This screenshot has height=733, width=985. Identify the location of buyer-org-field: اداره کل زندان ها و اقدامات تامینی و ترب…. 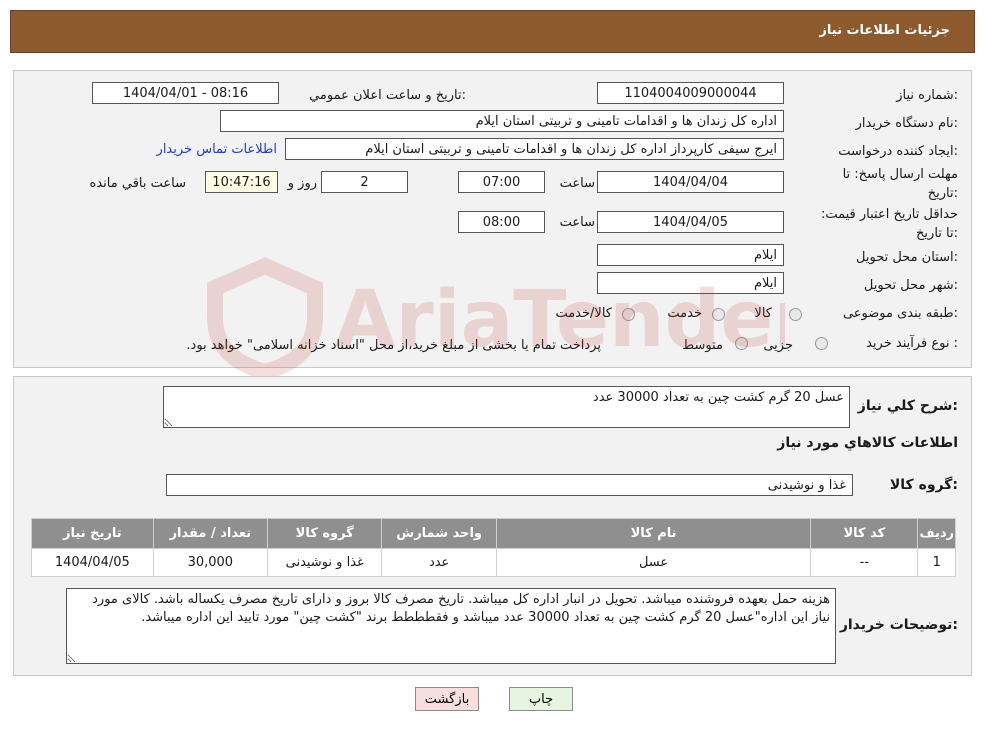
(502, 121).